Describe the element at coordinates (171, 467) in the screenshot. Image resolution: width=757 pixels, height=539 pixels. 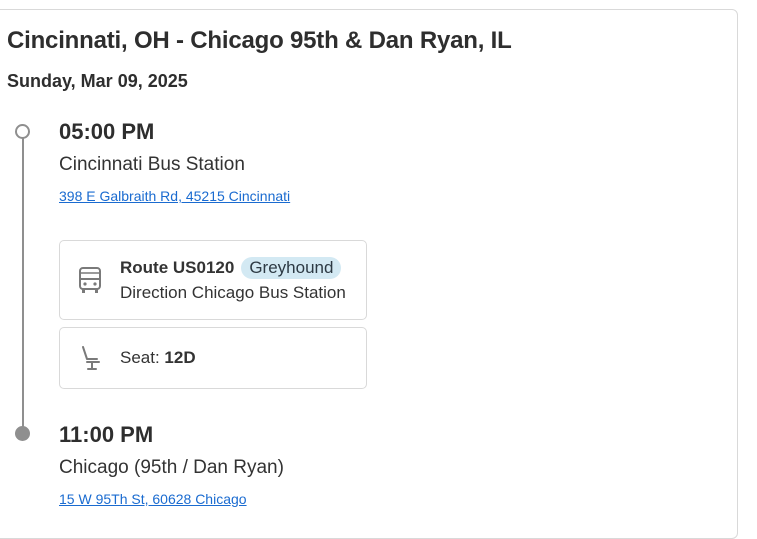
I see `arrival-station: Chicago (95th / Dan Ryan)` at that location.